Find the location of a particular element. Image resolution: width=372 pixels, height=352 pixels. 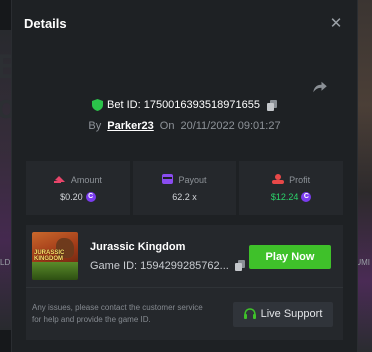

share-icon is located at coordinates (320, 87).